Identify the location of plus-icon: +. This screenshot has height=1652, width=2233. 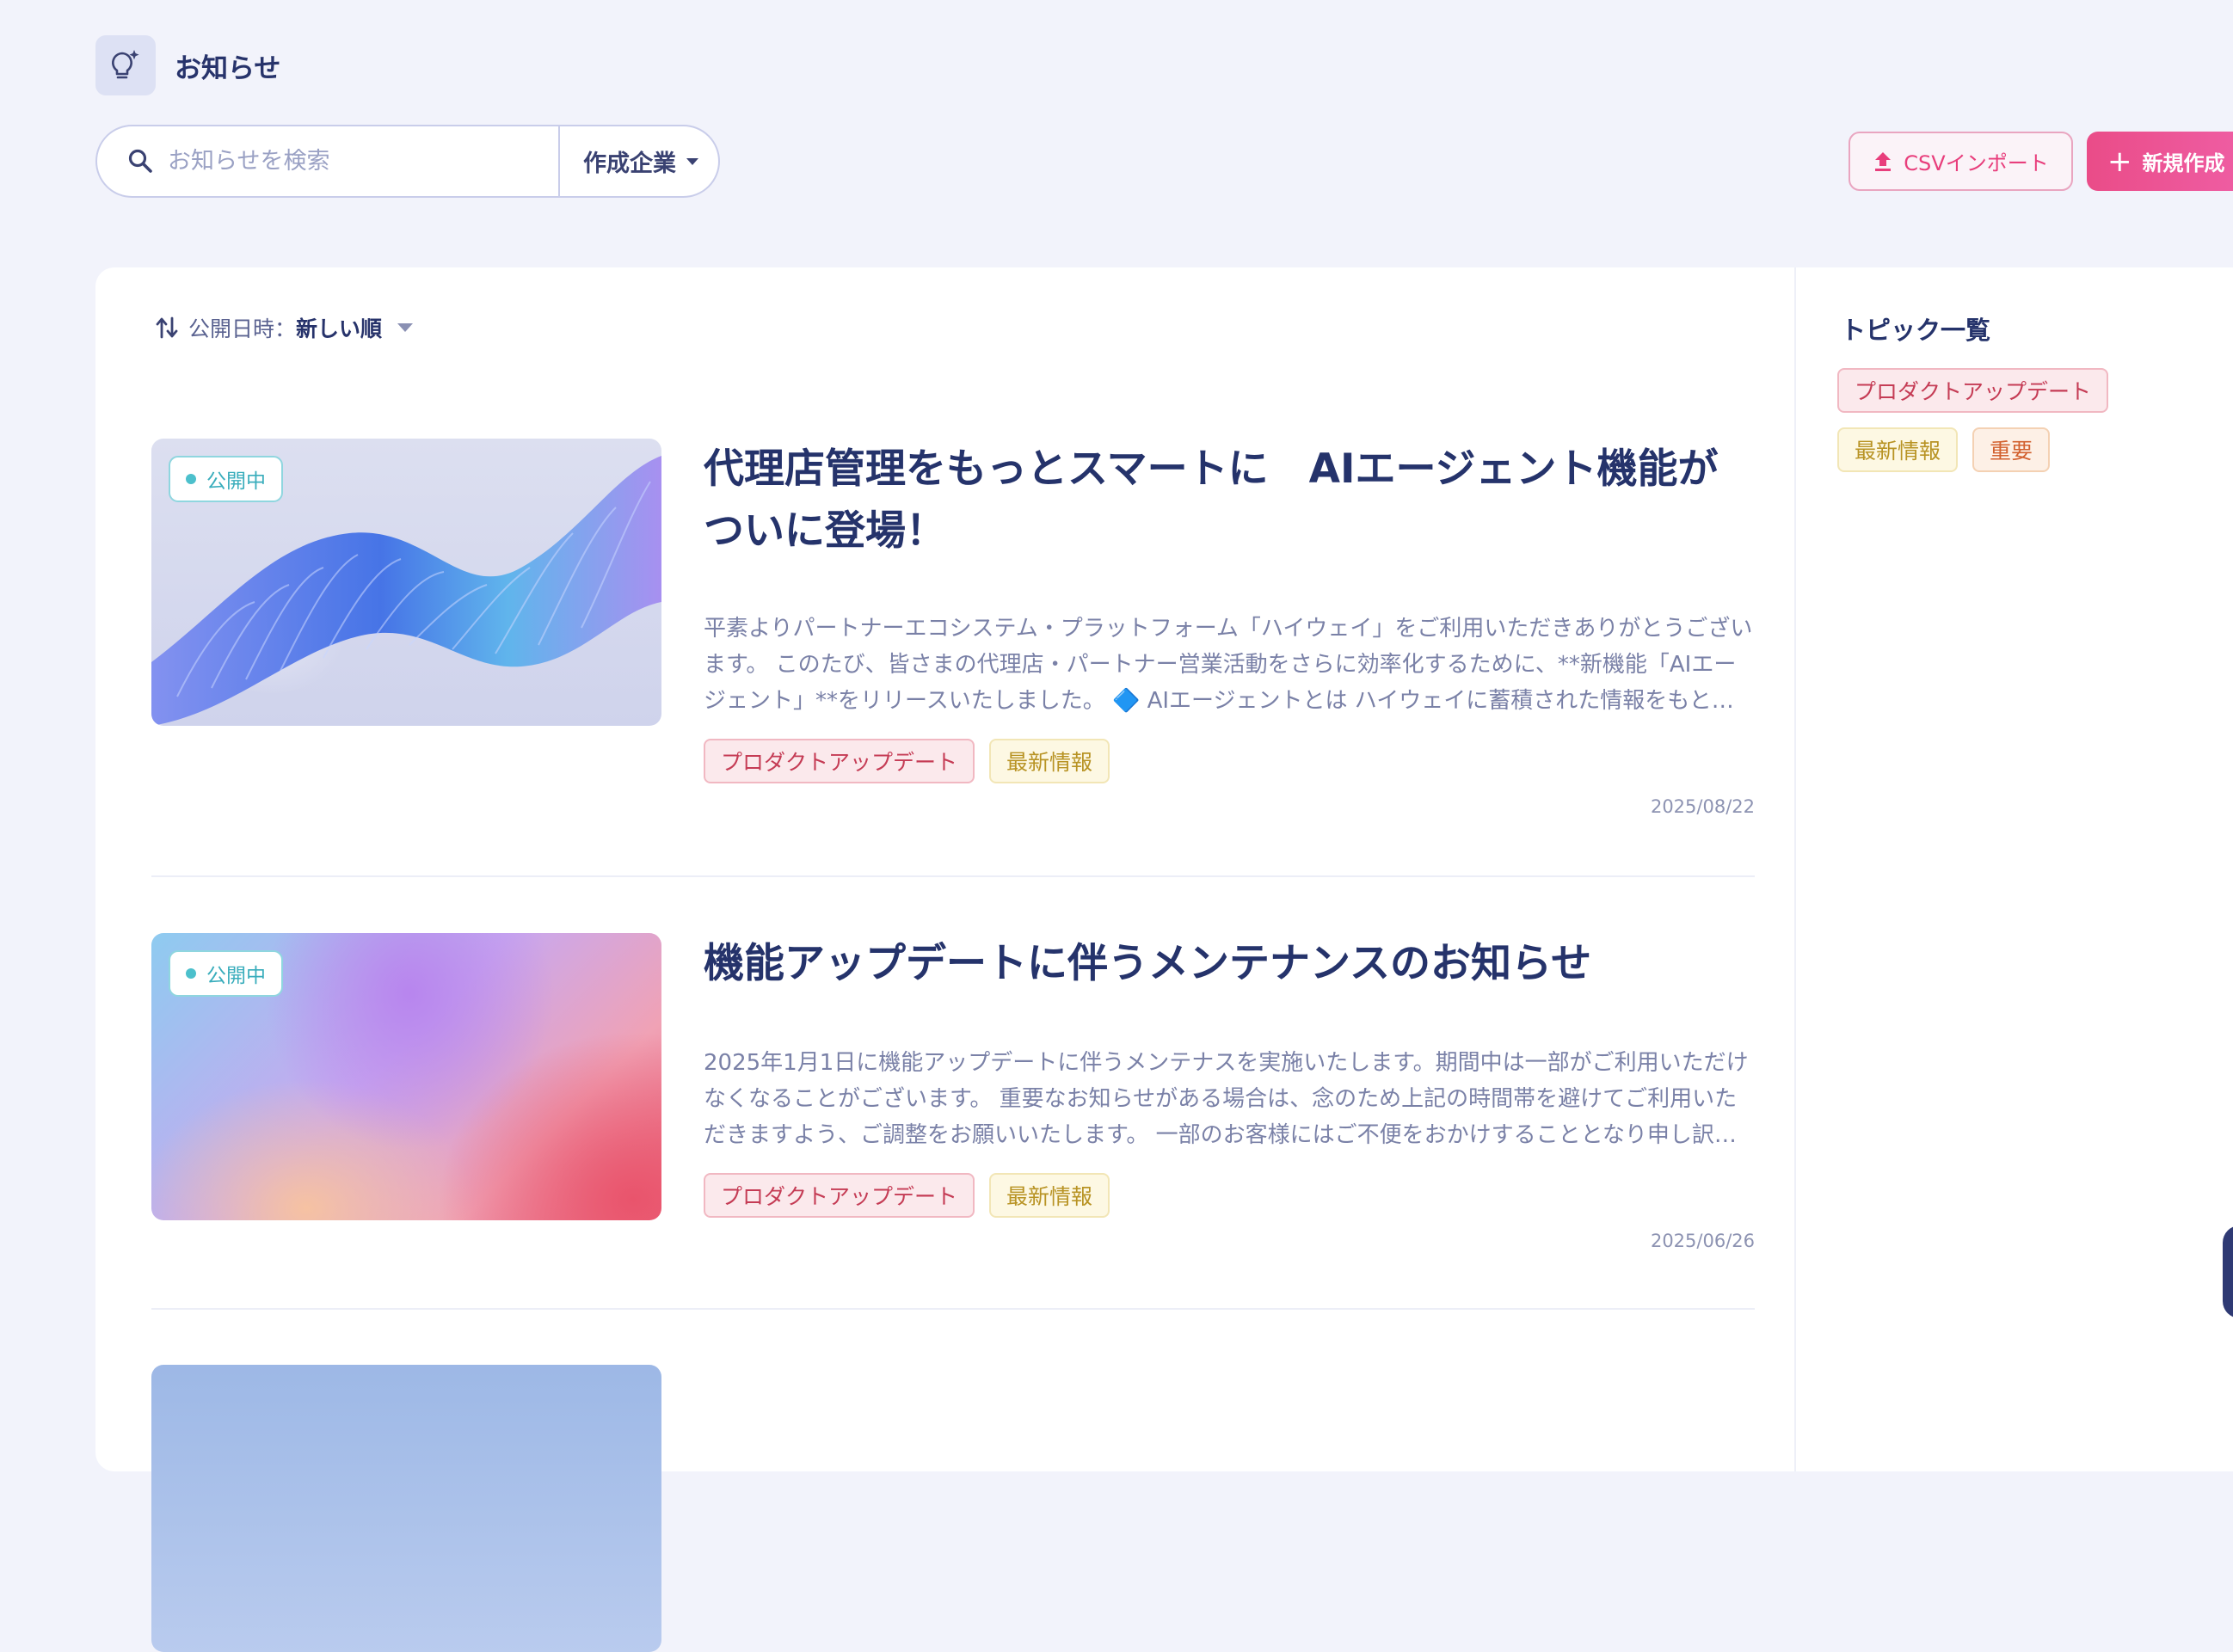
(2119, 161).